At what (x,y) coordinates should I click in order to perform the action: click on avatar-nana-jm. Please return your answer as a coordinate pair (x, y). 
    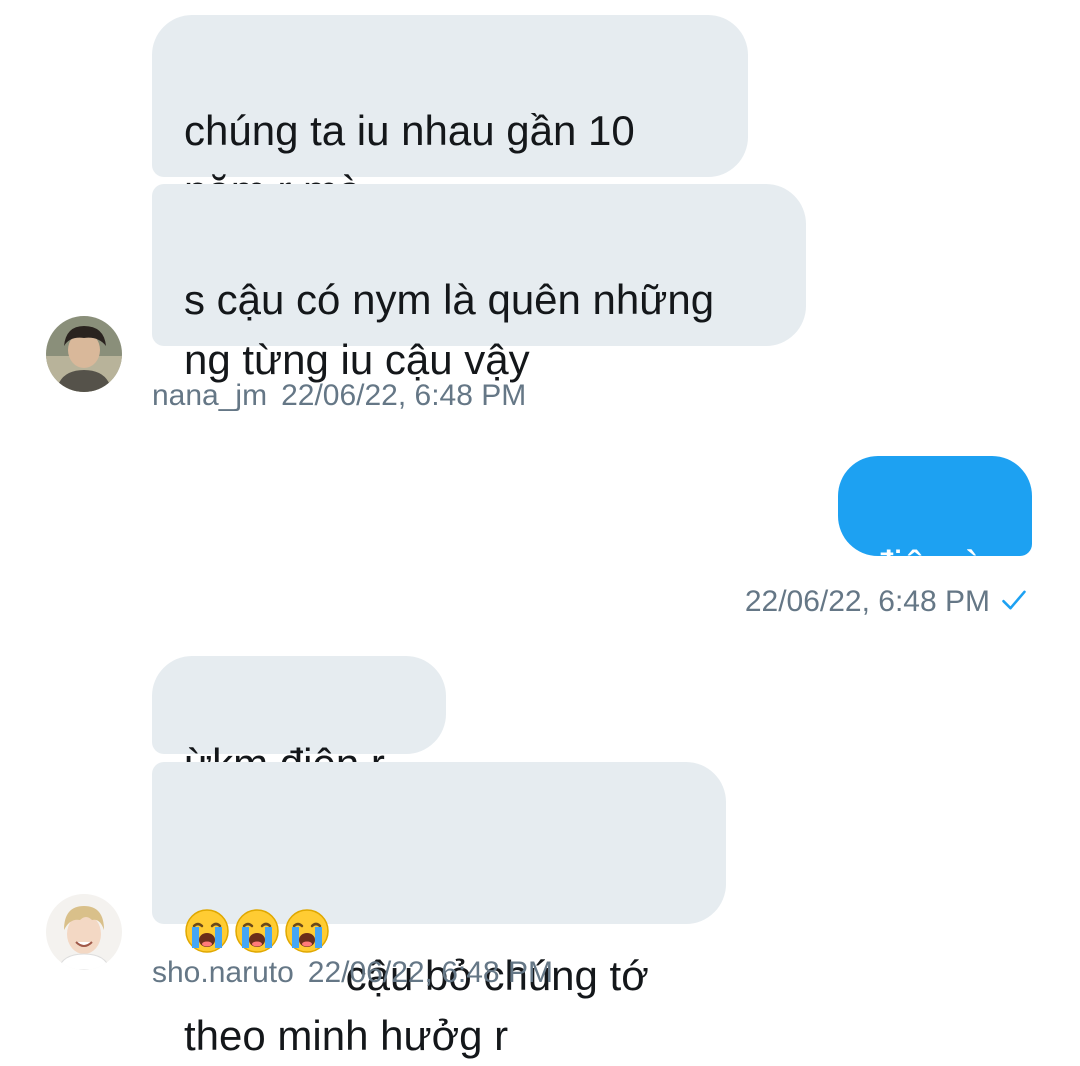
    Looking at the image, I should click on (84, 354).